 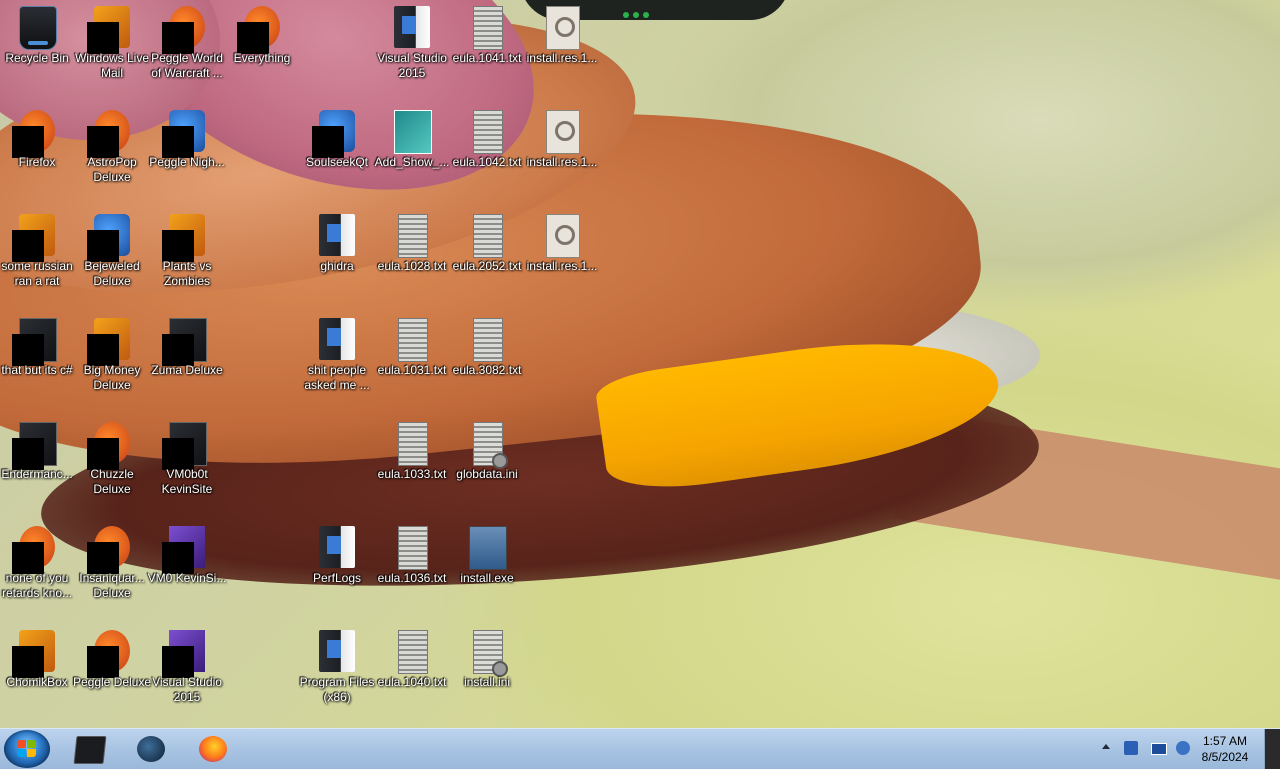 What do you see at coordinates (337, 570) in the screenshot?
I see `desktop-icon-perflogs: PerfLogs` at bounding box center [337, 570].